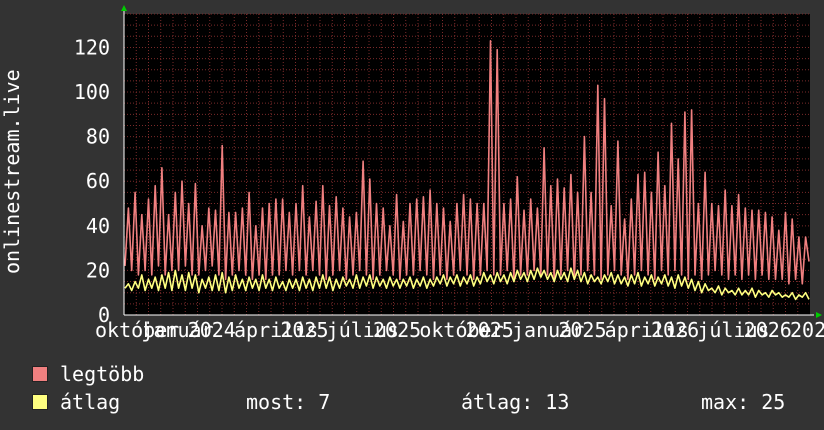  I want to click on y-tick-label: 80, so click(98, 137).